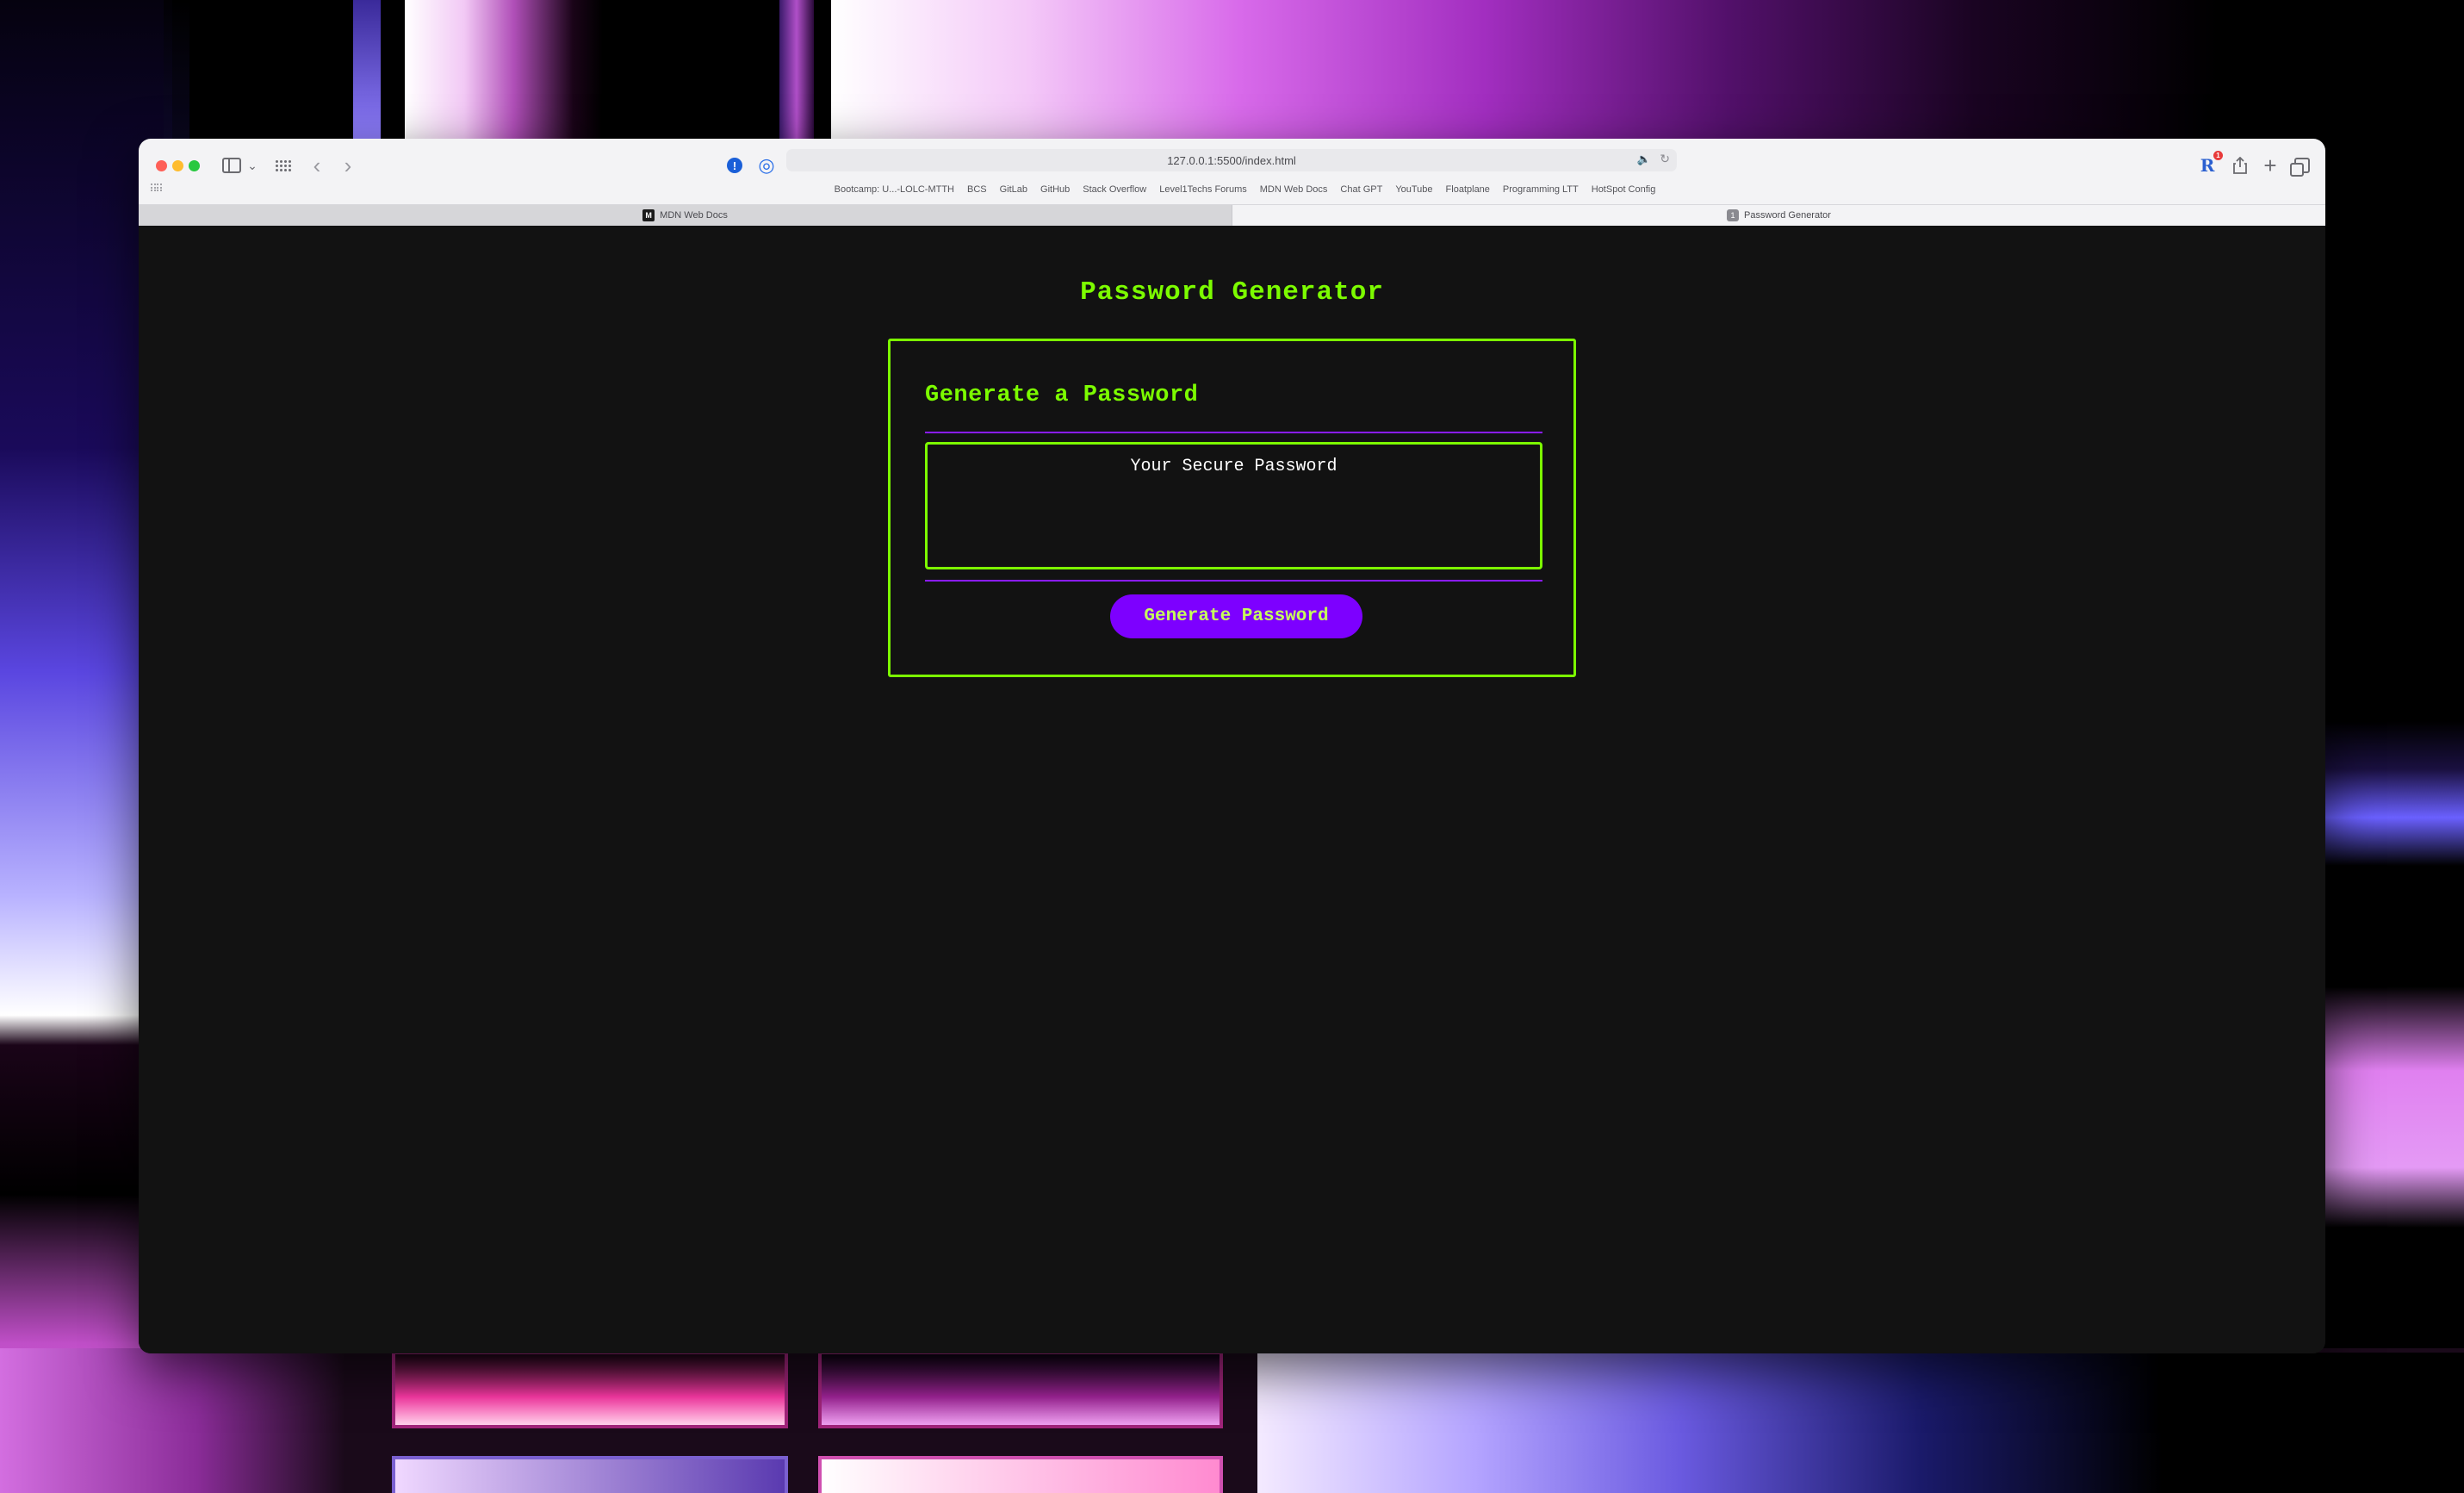 The image size is (2464, 1493). I want to click on password-output-field: Your Secure Password, so click(1233, 505).